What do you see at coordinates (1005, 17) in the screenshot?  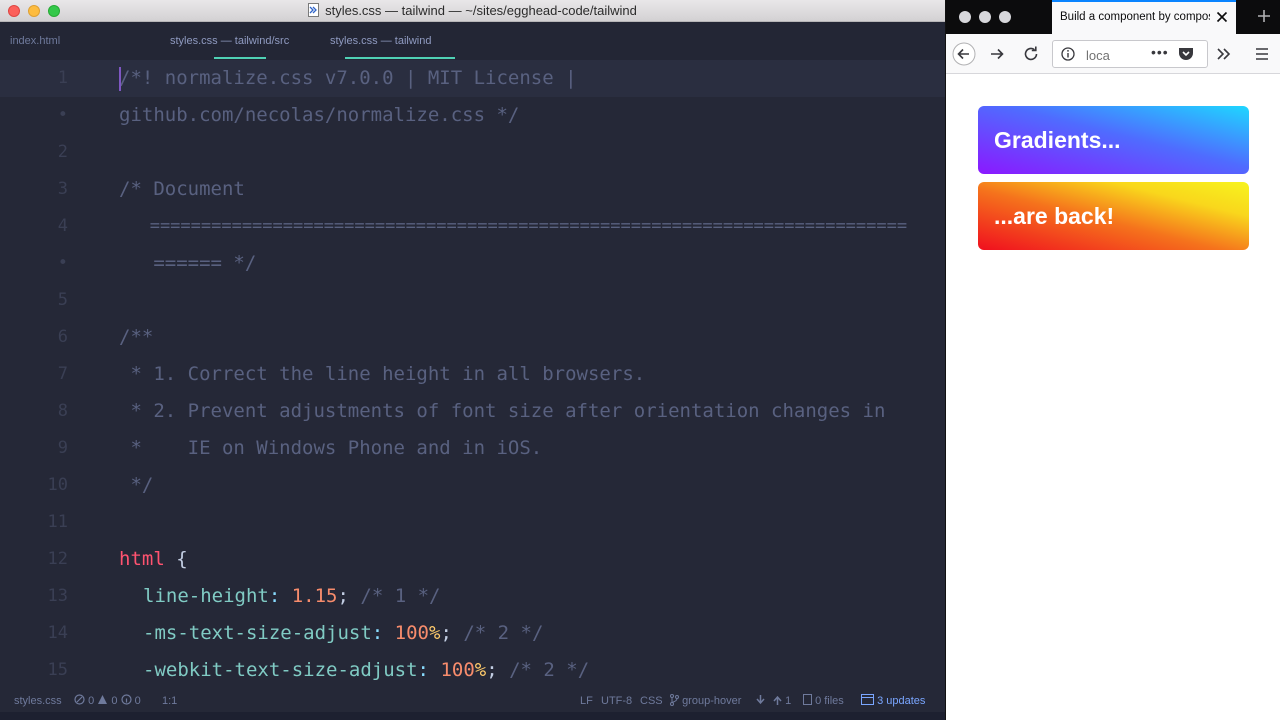 I see `browser-zoom-button` at bounding box center [1005, 17].